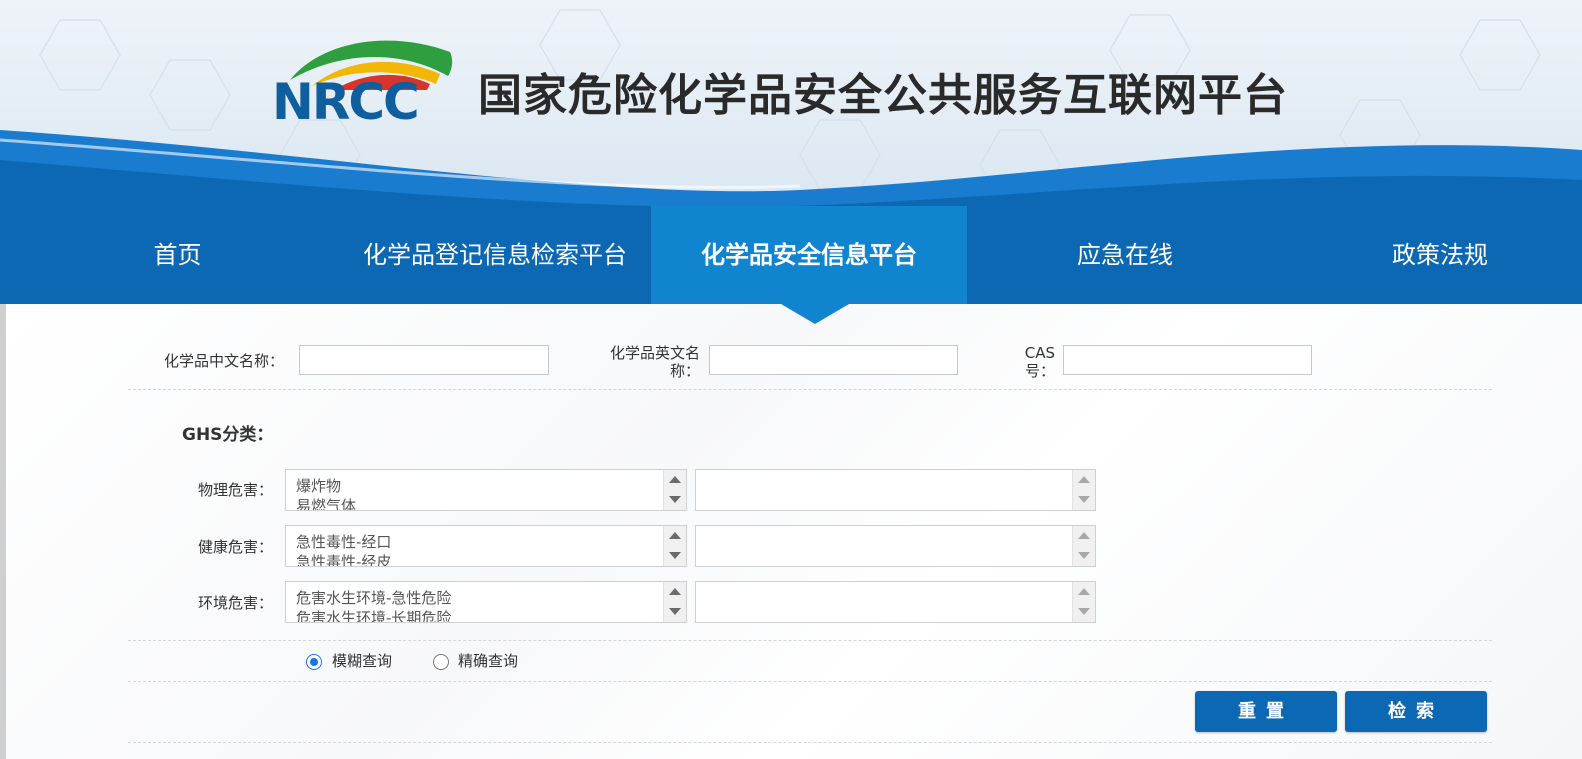 Image resolution: width=1582 pixels, height=759 pixels. I want to click on physical-hazard-selected-list, so click(895, 490).